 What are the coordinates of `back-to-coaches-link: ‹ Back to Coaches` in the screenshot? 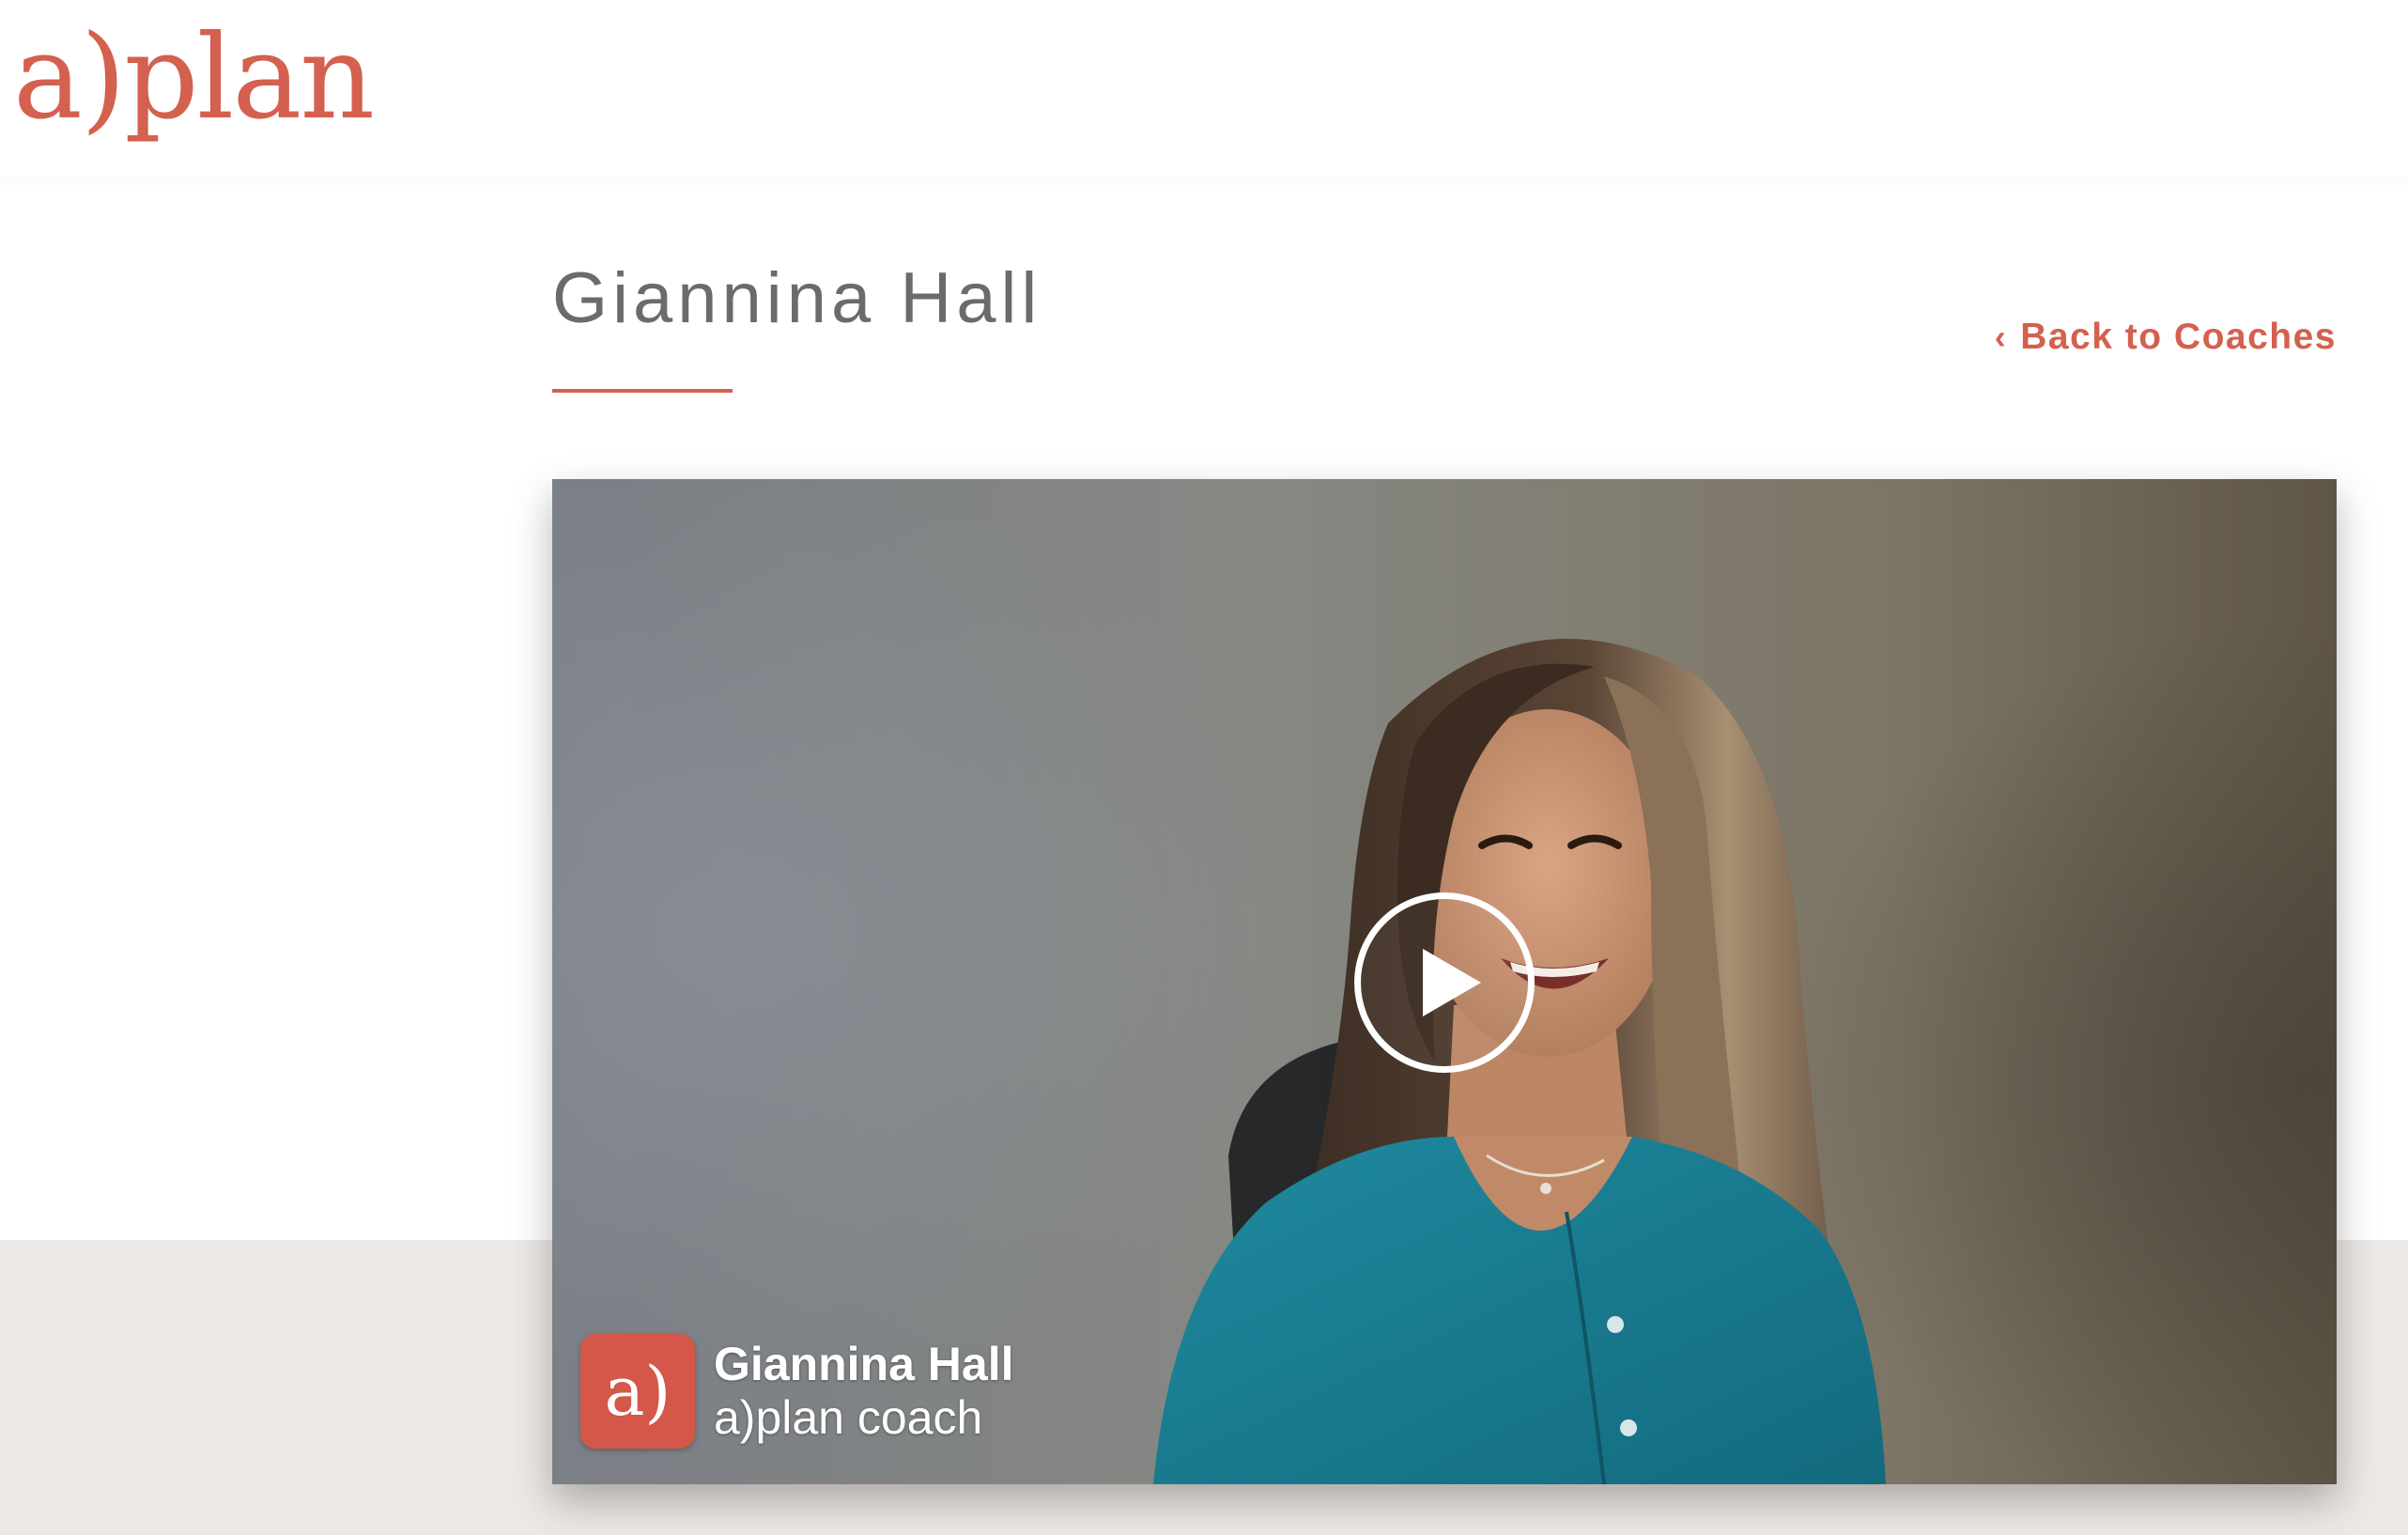 It's located at (2166, 337).